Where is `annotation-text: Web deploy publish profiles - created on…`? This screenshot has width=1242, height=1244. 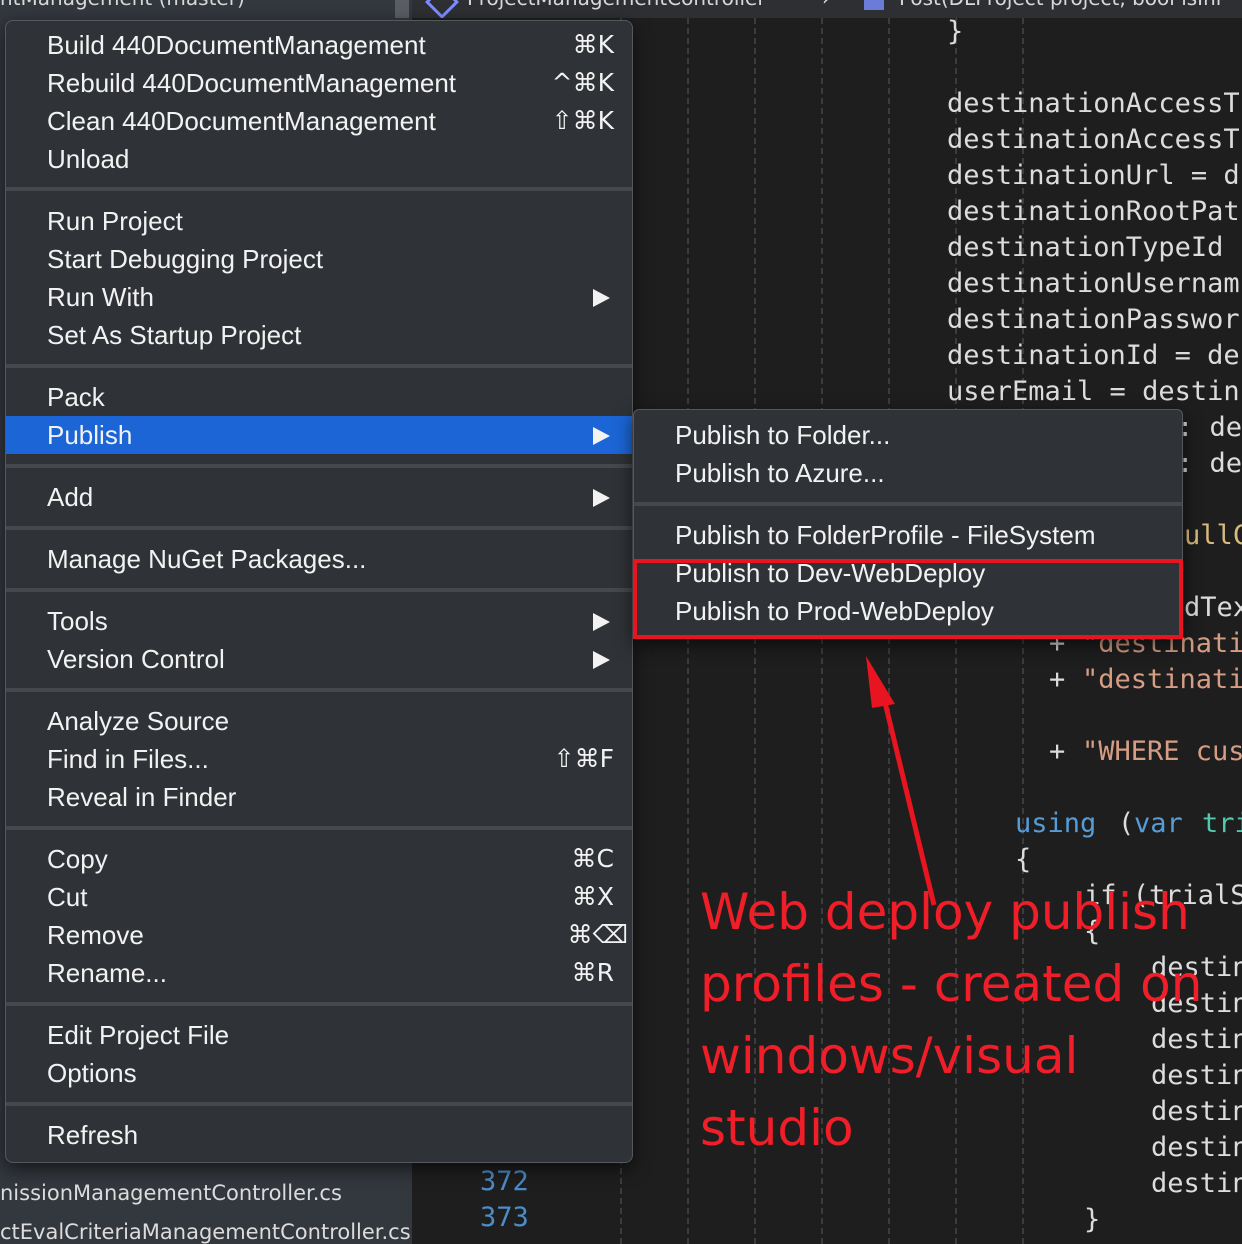 annotation-text: Web deploy publish profiles - created on… is located at coordinates (951, 1020).